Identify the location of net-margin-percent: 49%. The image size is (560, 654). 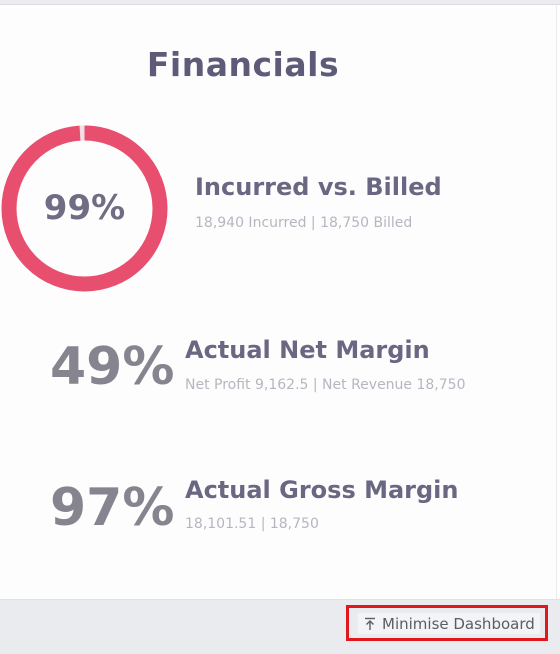
(112, 367).